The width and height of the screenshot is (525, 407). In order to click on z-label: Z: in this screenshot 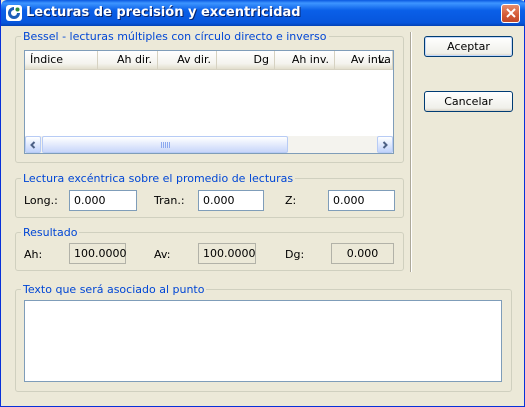, I will do `click(291, 200)`.